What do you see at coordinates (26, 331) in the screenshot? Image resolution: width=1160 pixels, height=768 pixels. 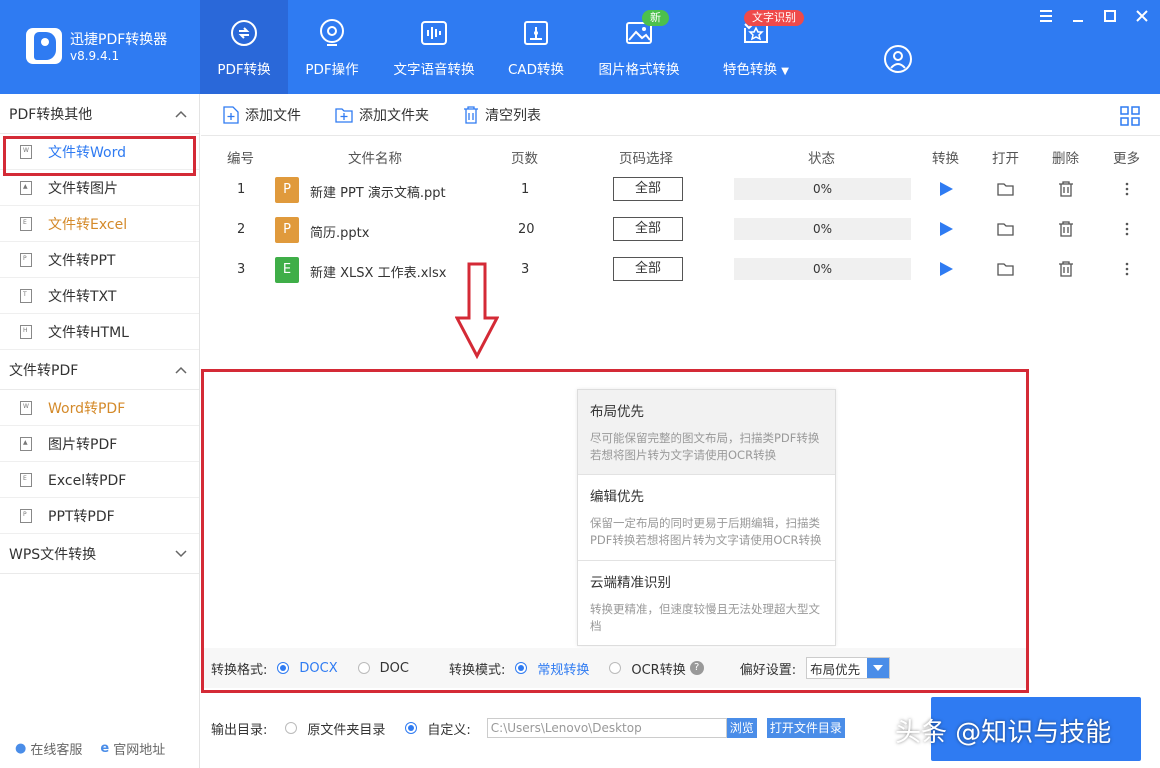 I see `html-file-icon: H` at bounding box center [26, 331].